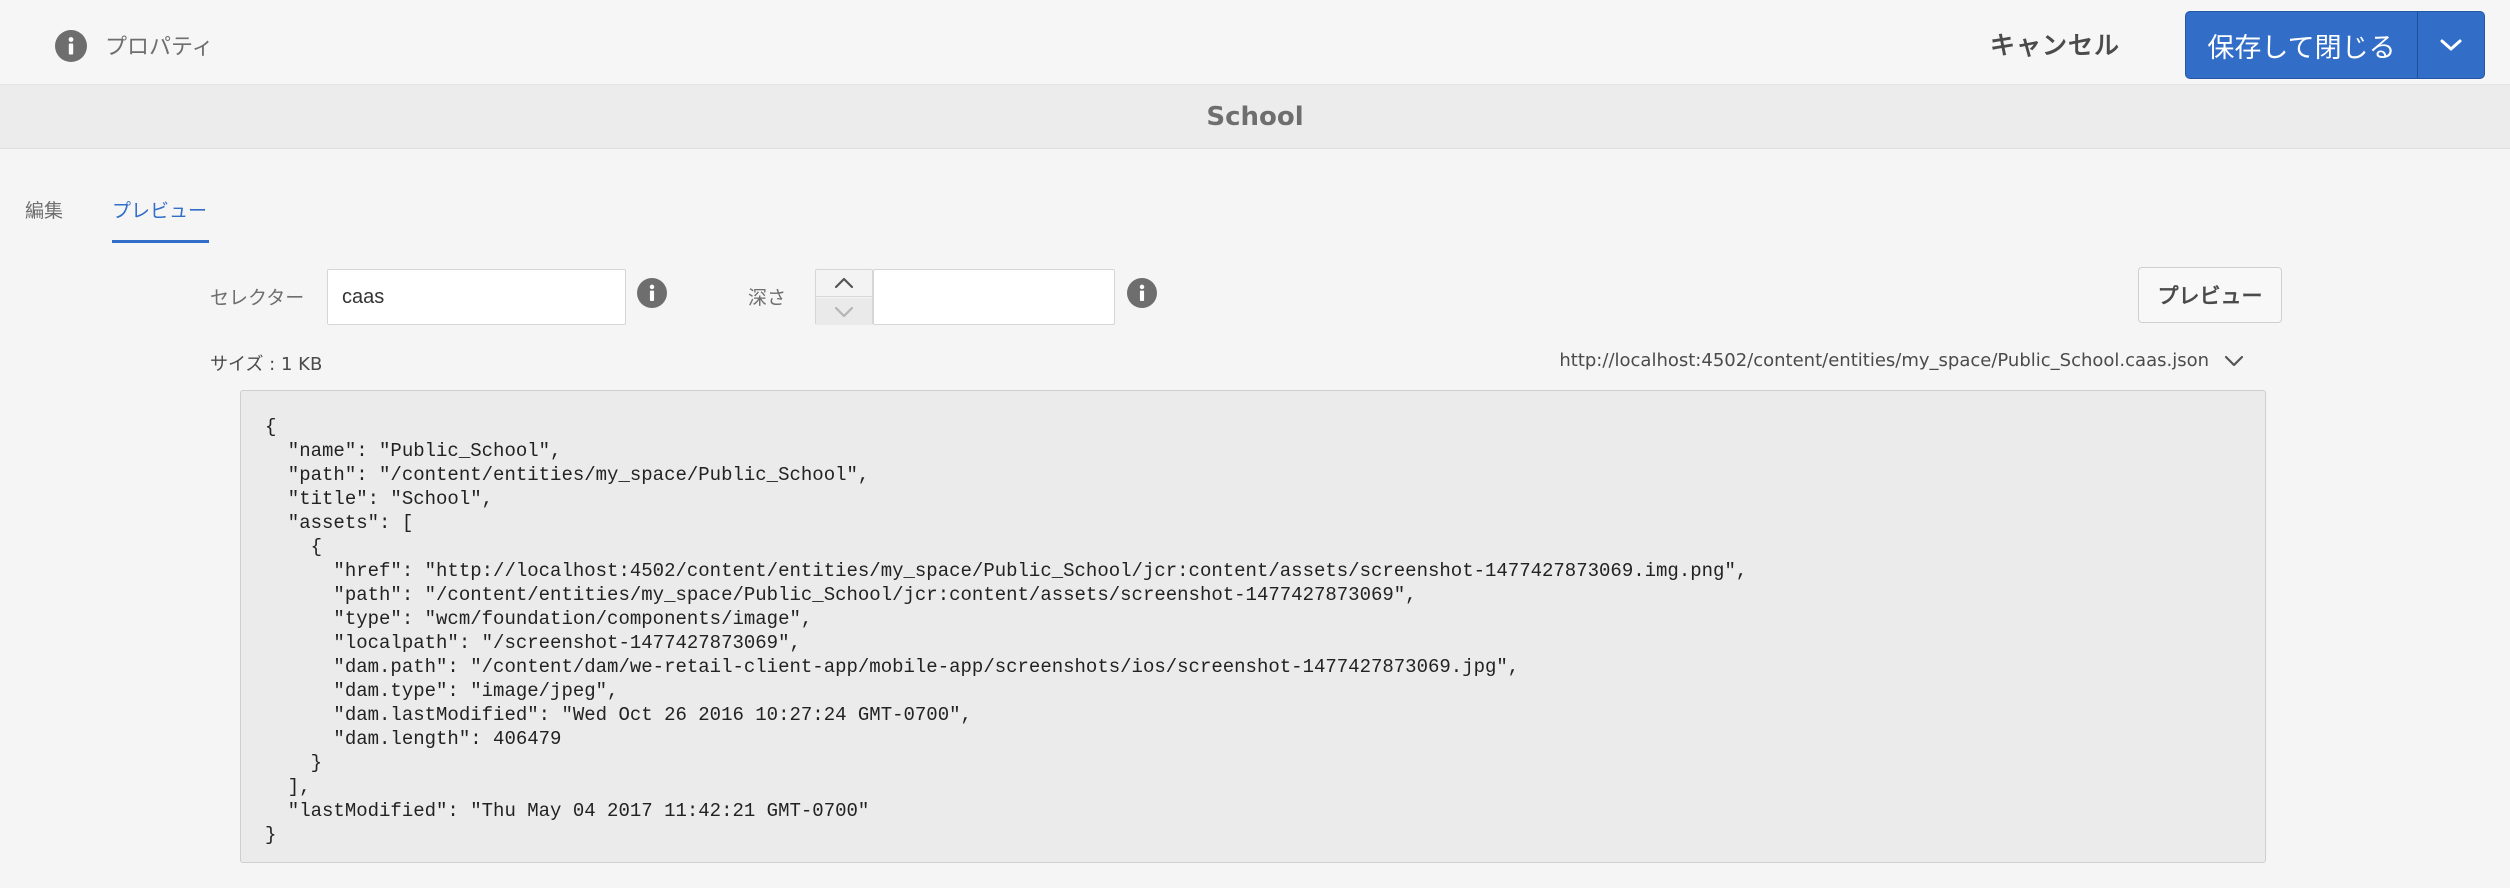 This screenshot has width=2510, height=888. I want to click on selector-input, so click(476, 297).